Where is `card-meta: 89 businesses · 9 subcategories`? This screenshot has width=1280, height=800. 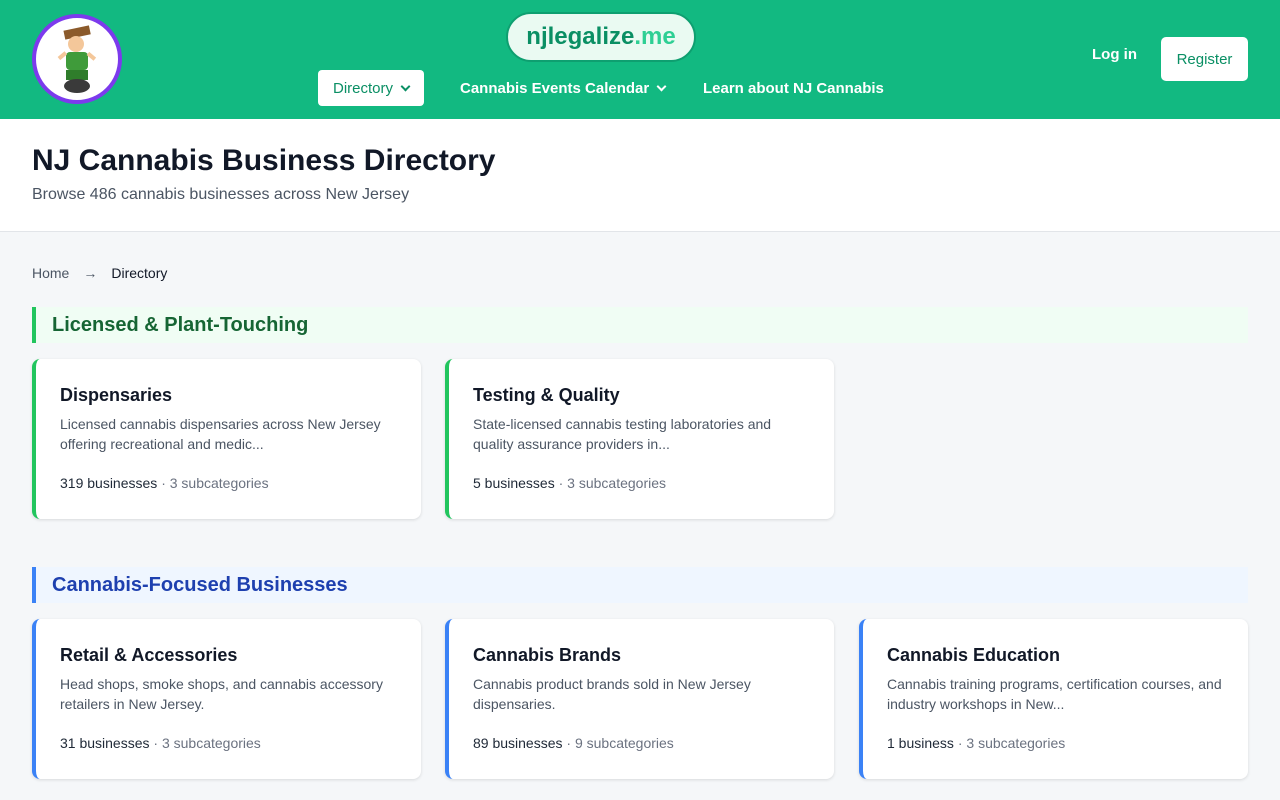
card-meta: 89 businesses · 9 subcategories is located at coordinates (573, 743).